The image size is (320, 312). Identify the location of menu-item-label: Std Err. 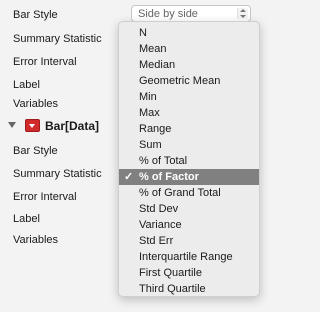
(156, 241).